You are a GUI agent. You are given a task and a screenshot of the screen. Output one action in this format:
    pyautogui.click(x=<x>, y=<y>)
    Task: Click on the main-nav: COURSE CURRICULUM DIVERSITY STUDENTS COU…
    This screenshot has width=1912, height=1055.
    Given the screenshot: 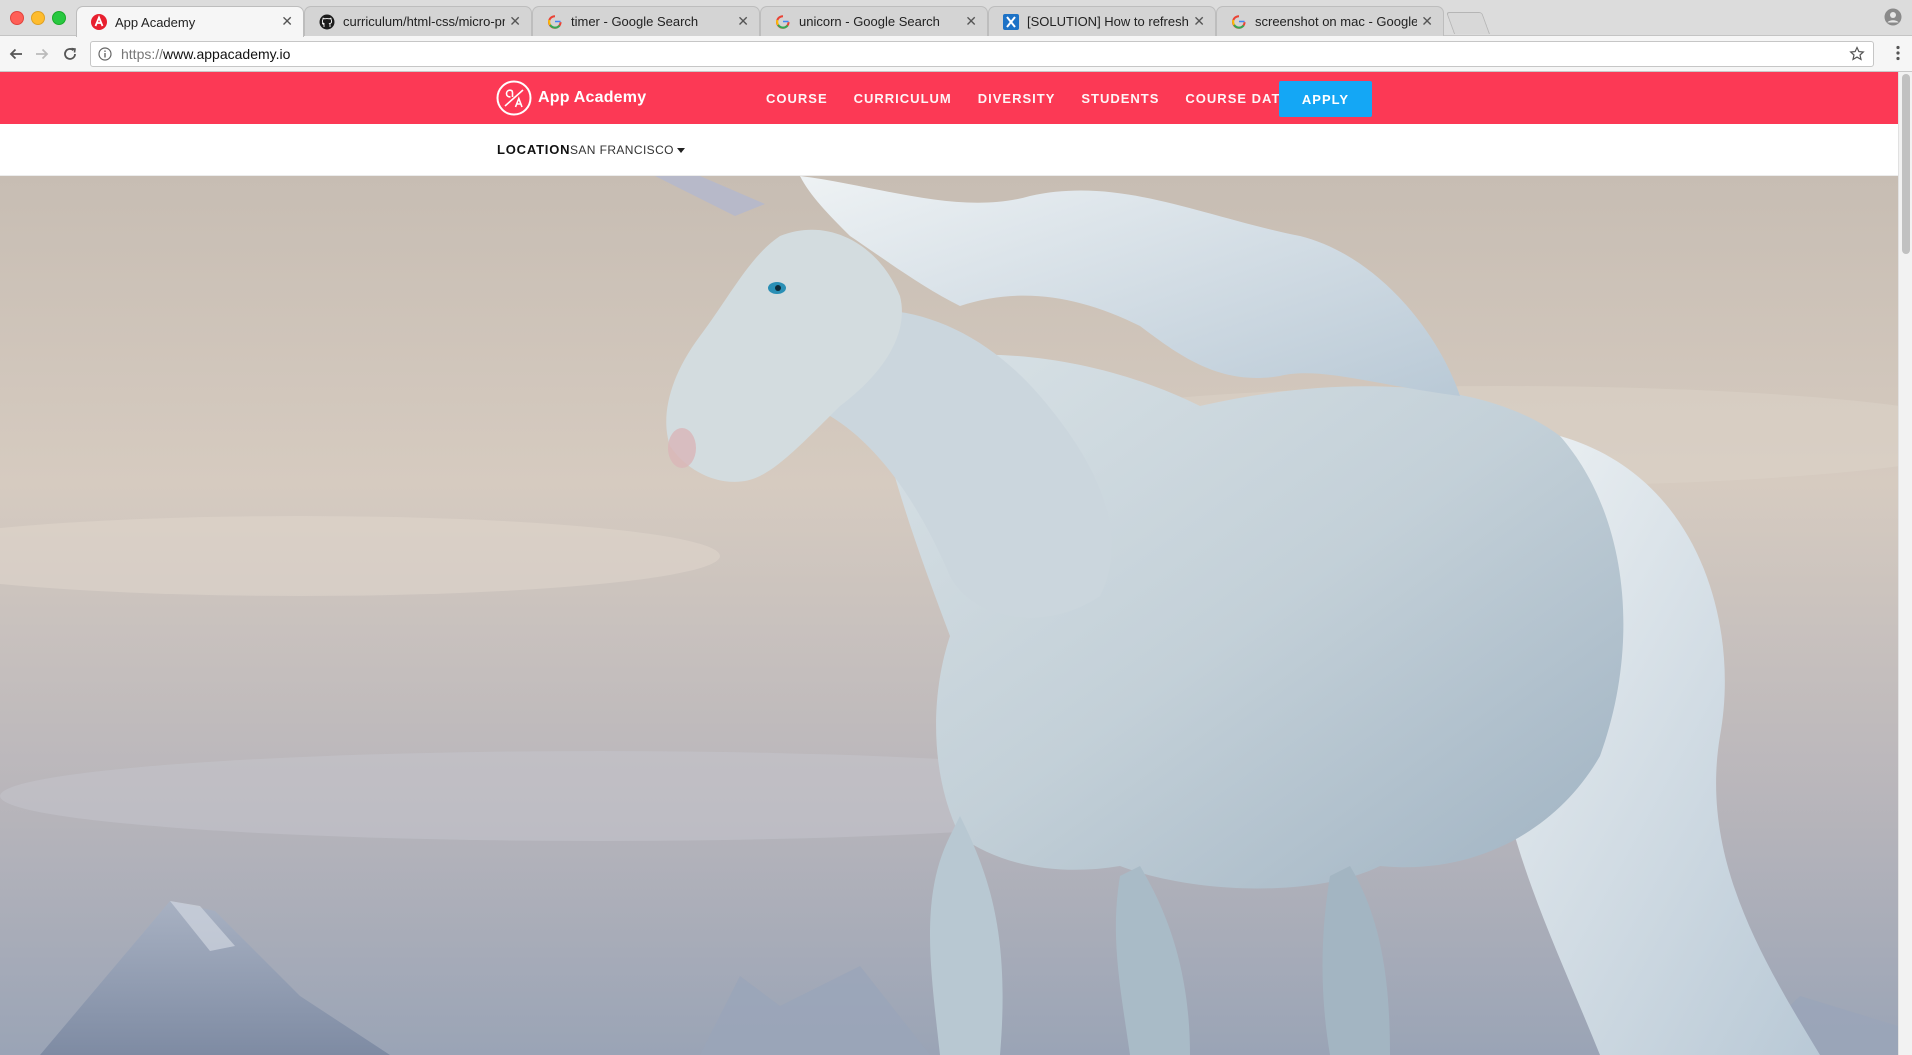 What is the action you would take?
    pyautogui.click(x=1046, y=98)
    